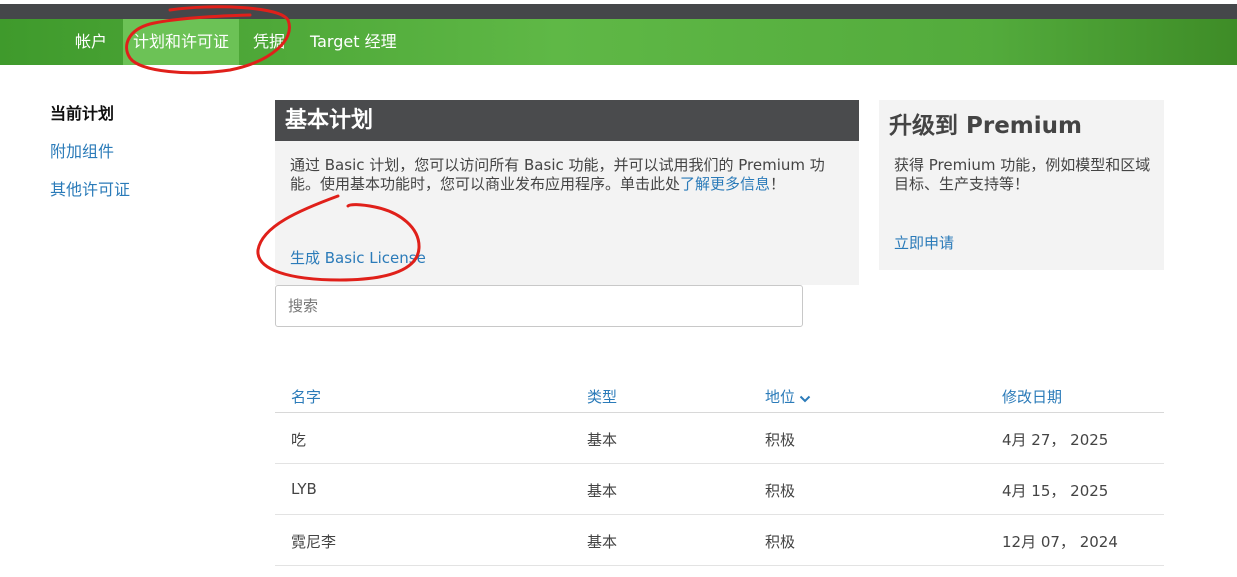  What do you see at coordinates (1032, 396) in the screenshot?
I see `column-header-modified-date: 修改日期` at bounding box center [1032, 396].